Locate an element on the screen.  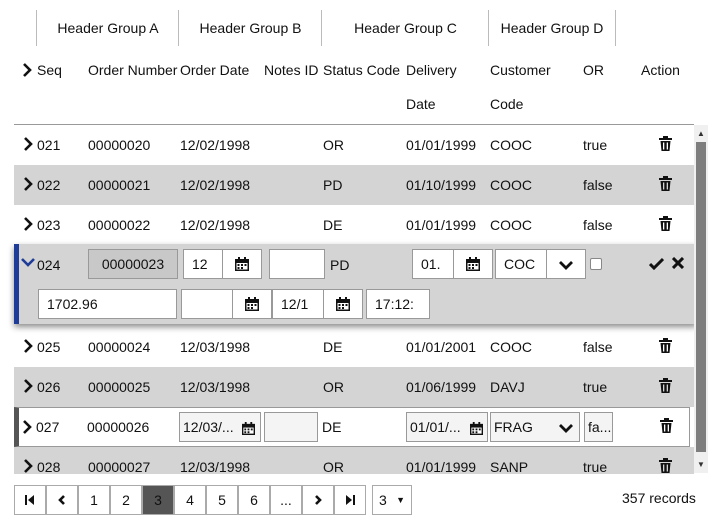
order-date-input: 12 is located at coordinates (203, 264).